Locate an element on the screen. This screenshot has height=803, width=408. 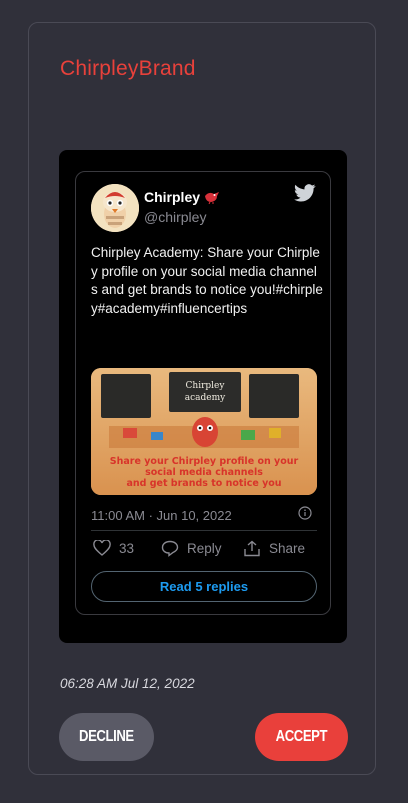
brand-name: ChirpleyBrand is located at coordinates (128, 68).